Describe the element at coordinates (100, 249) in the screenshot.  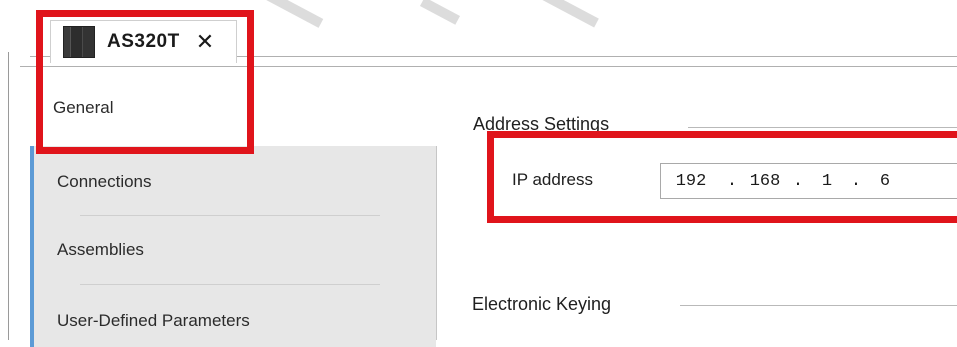
I see `sidebar-item-label: Assemblies` at that location.